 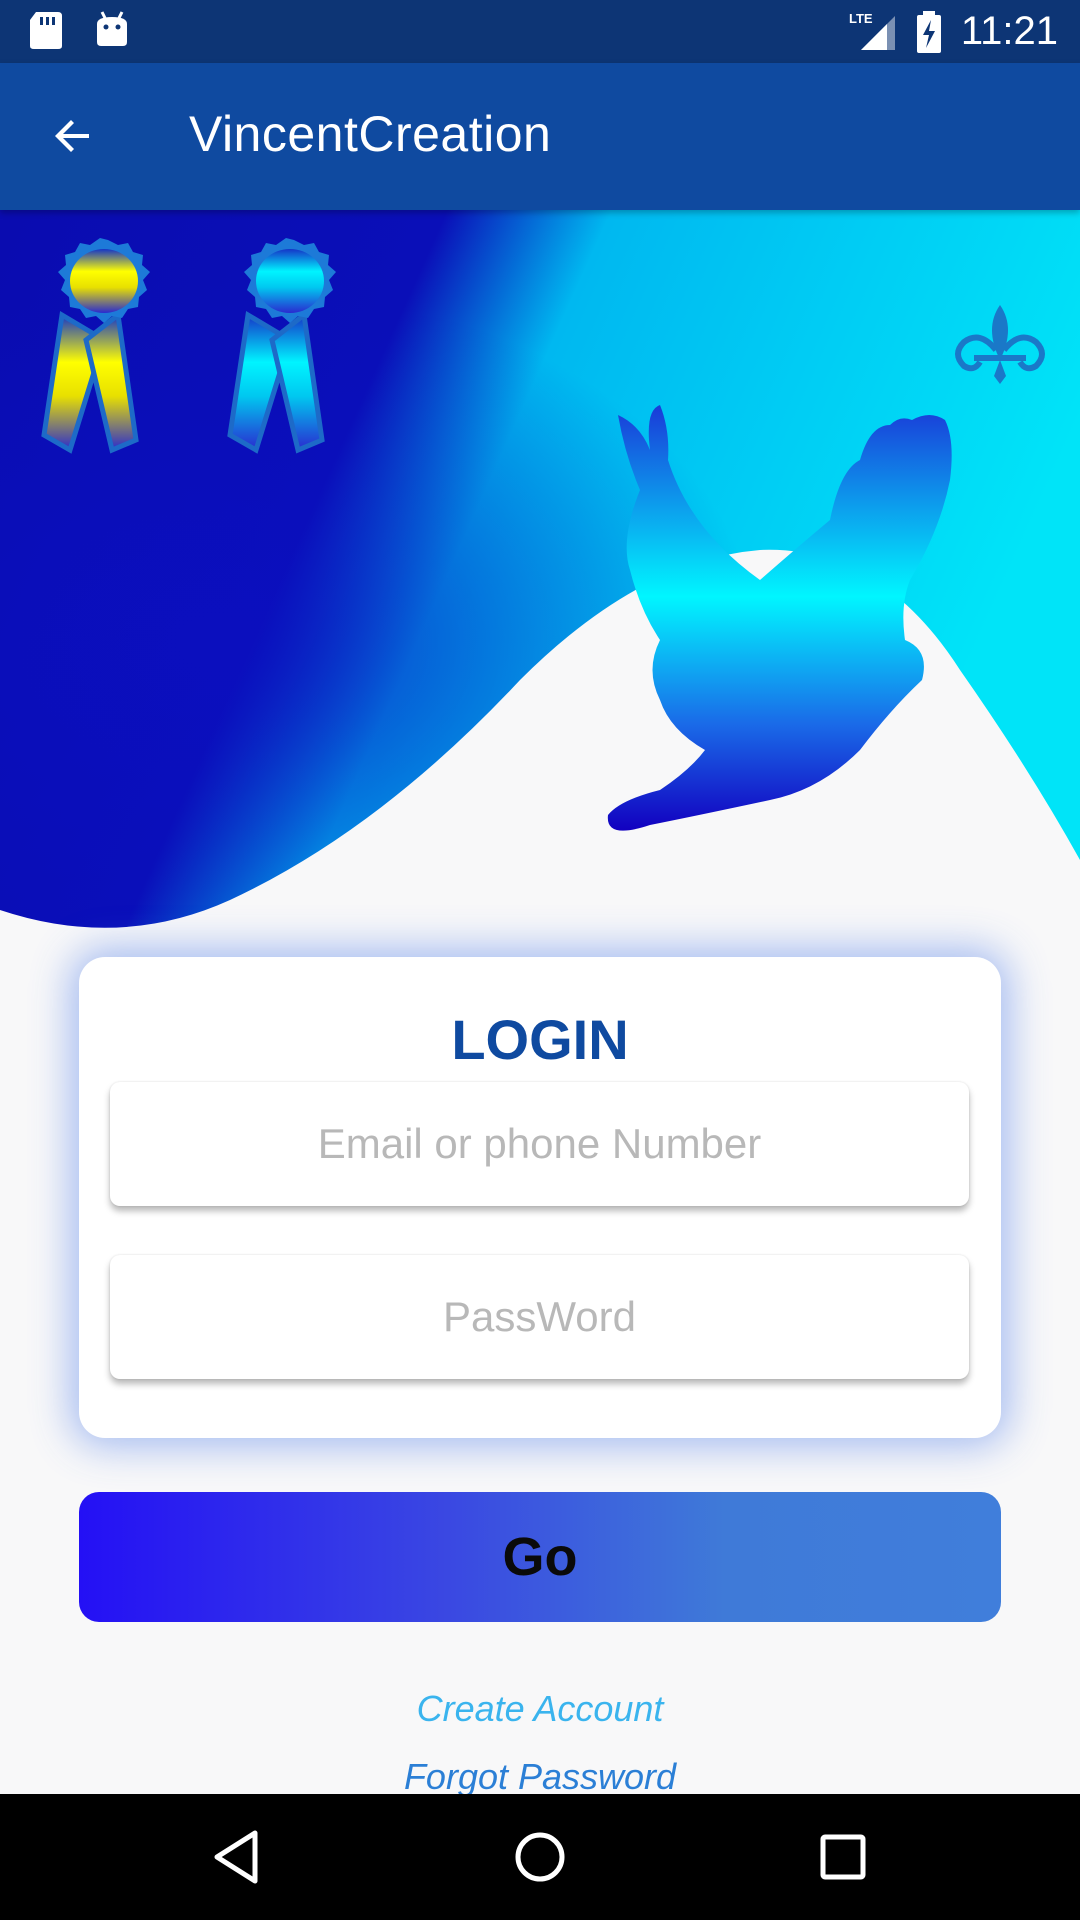 I want to click on nav-recents-button, so click(x=843, y=1857).